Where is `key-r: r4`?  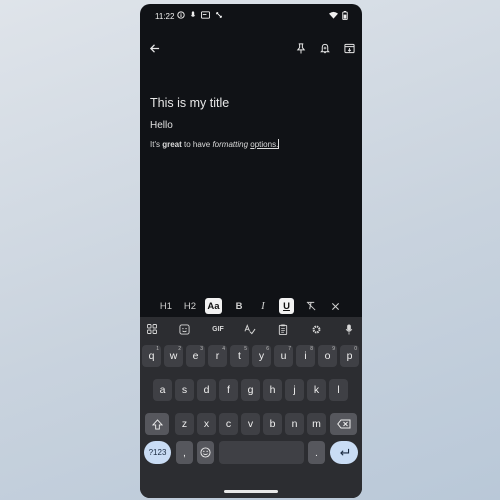
key-r: r4 is located at coordinates (217, 356).